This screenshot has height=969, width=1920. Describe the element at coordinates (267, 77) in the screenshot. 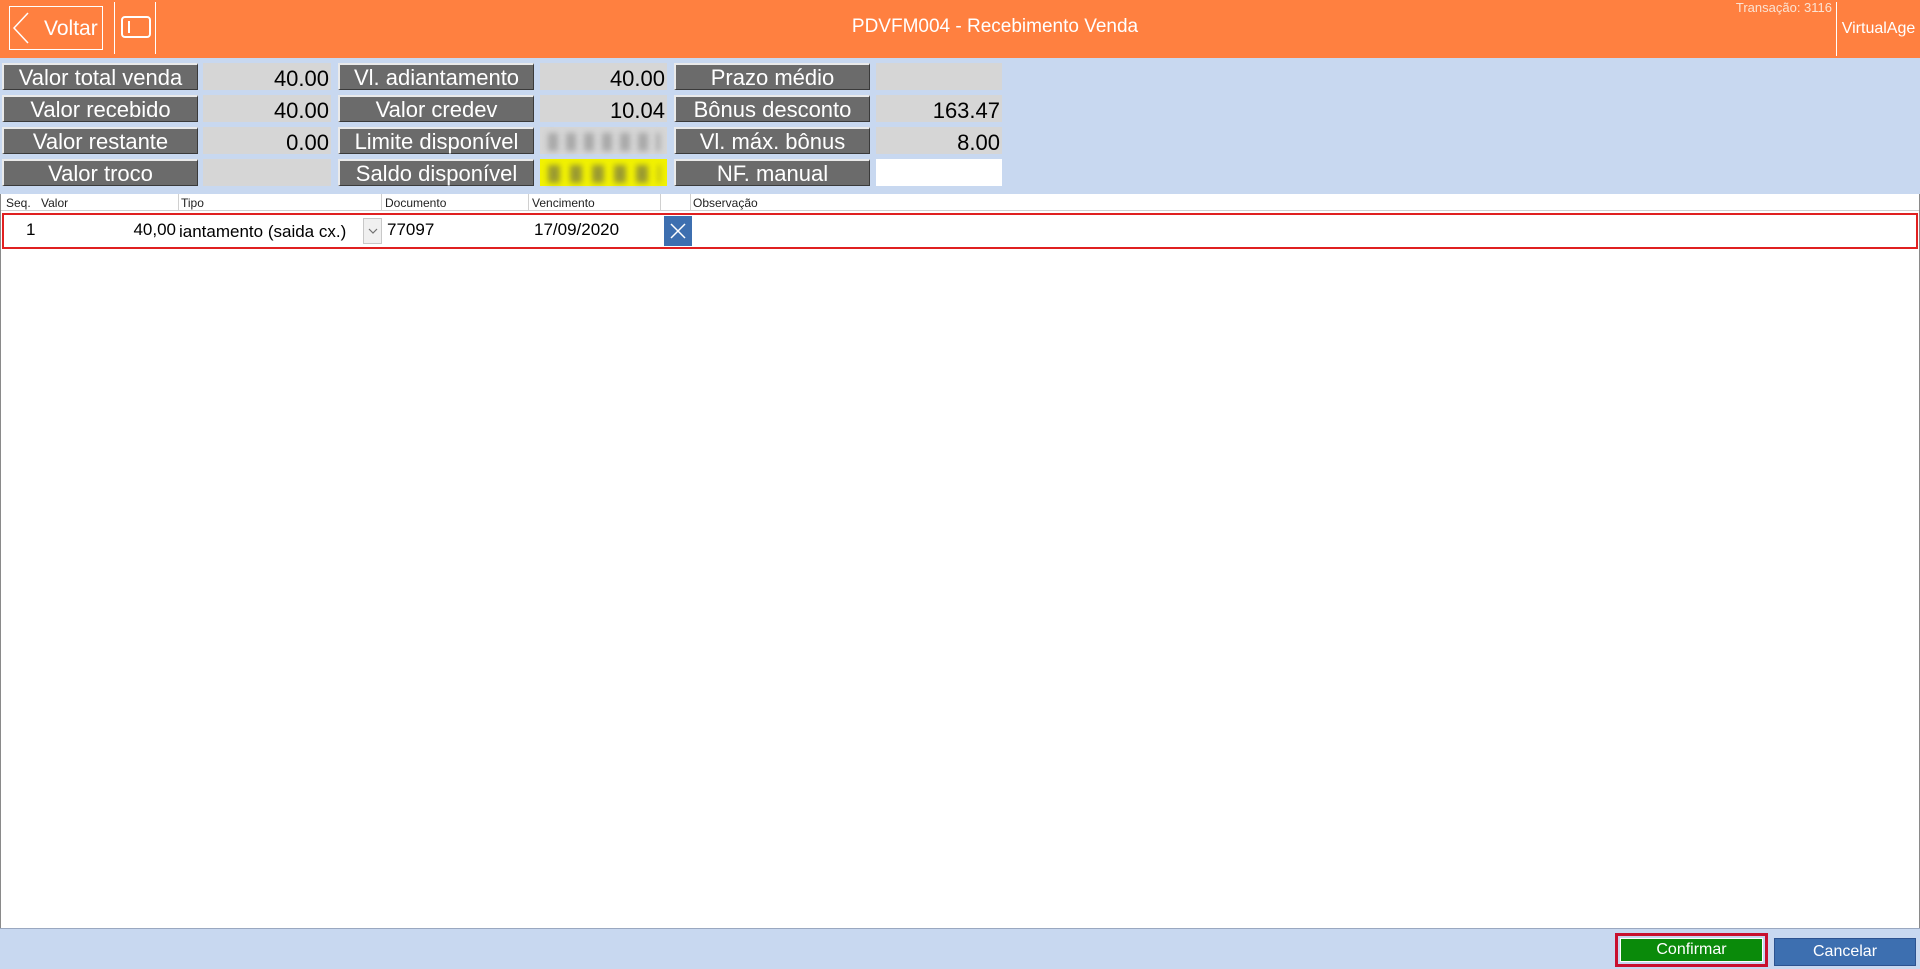

I see `valor-total-venda-value: 40.00` at that location.